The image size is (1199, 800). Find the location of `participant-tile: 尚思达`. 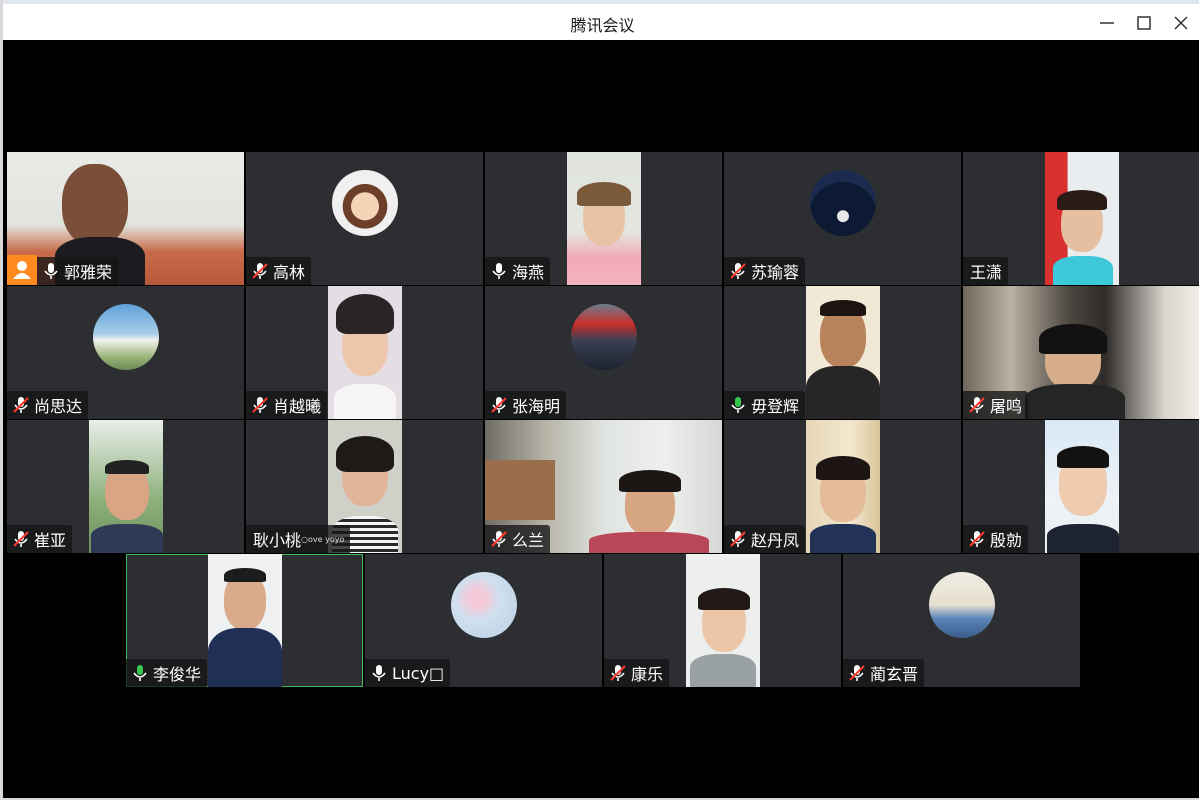

participant-tile: 尚思达 is located at coordinates (125, 352).